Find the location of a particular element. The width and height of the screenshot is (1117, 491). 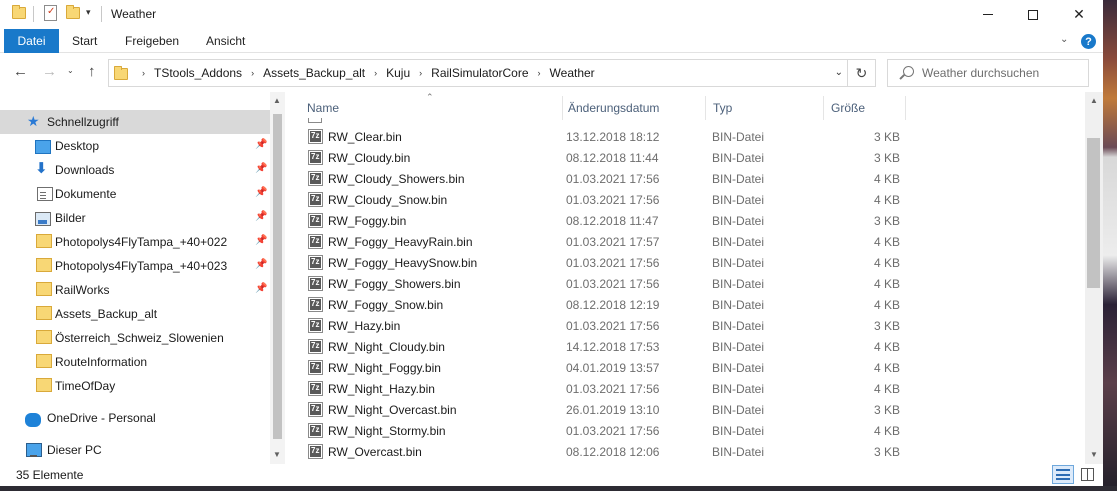

help-icon: ? is located at coordinates (1088, 41).